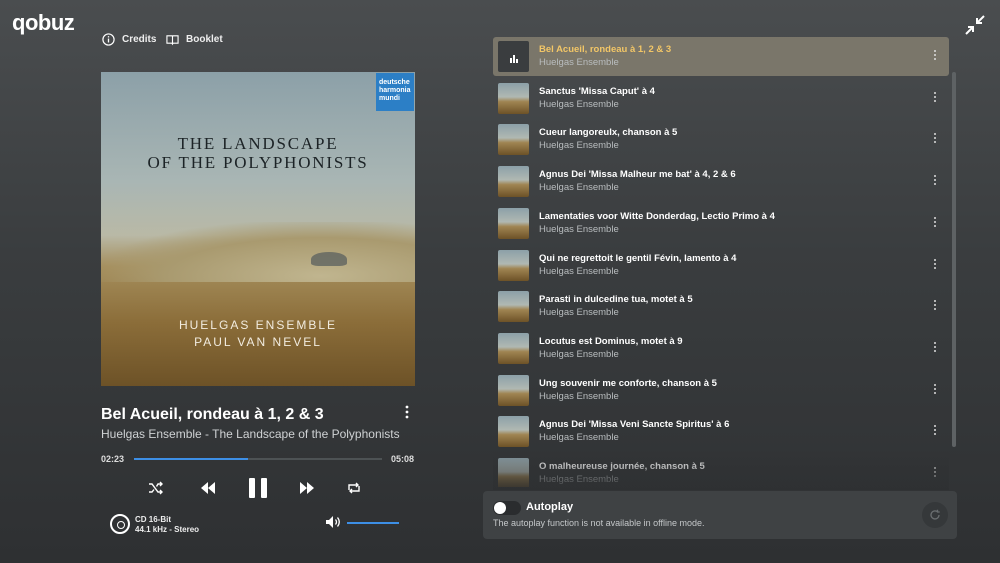  What do you see at coordinates (403, 459) in the screenshot?
I see `total-time: 05:08` at bounding box center [403, 459].